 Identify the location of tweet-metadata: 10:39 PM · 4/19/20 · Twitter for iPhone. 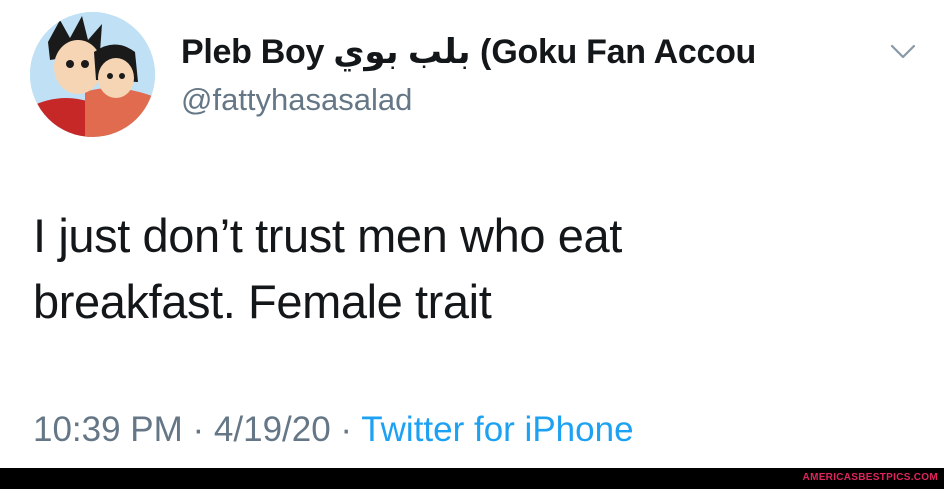
(333, 430).